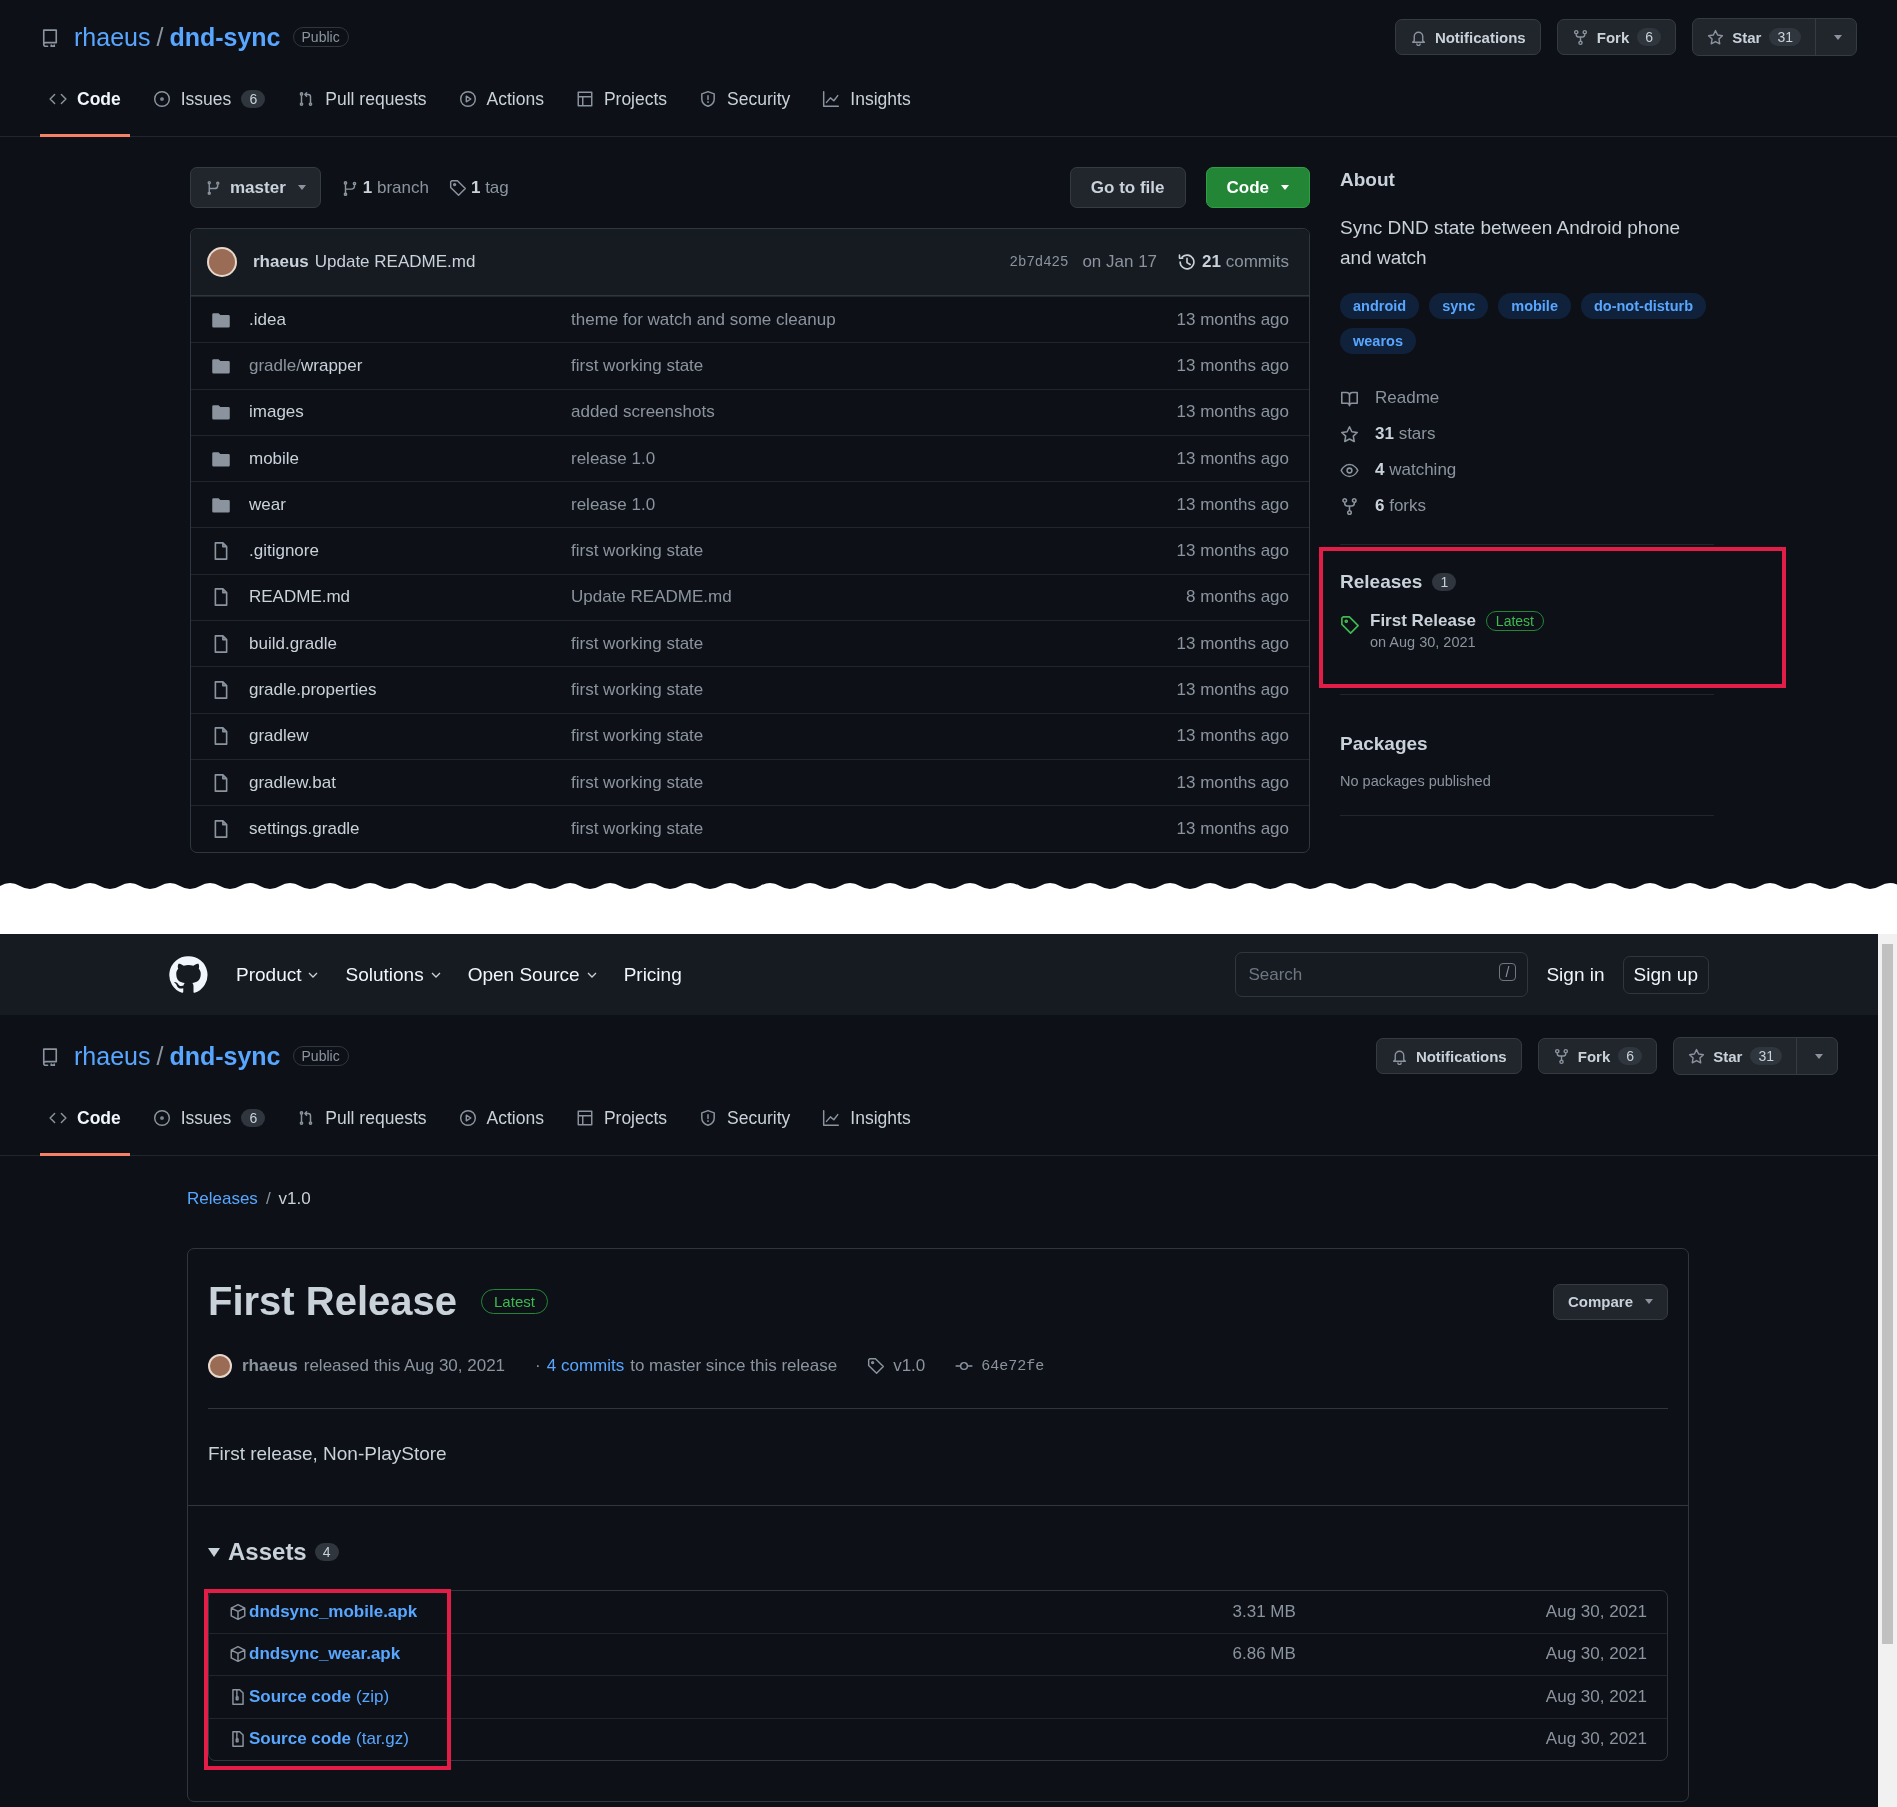 This screenshot has height=1807, width=1897. I want to click on topic-tag: sync, so click(1459, 306).